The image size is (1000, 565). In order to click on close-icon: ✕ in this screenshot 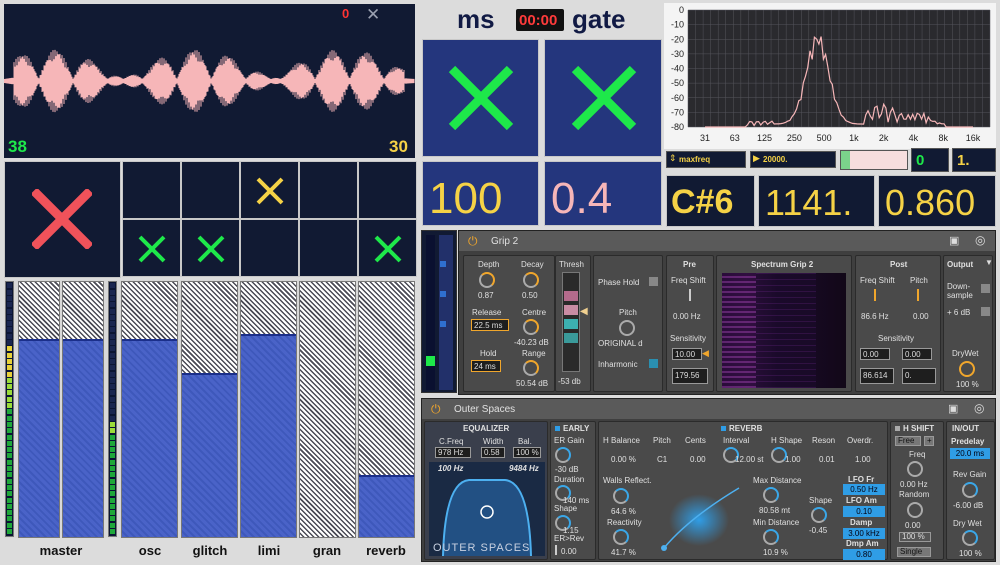, I will do `click(373, 15)`.